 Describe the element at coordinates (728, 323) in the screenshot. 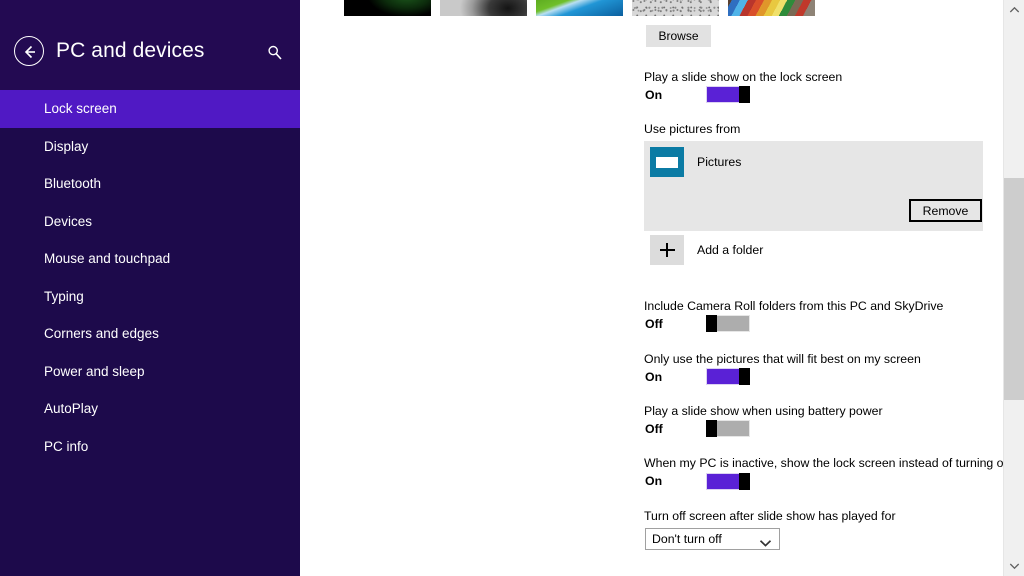

I see `camera-roll-toggle` at that location.